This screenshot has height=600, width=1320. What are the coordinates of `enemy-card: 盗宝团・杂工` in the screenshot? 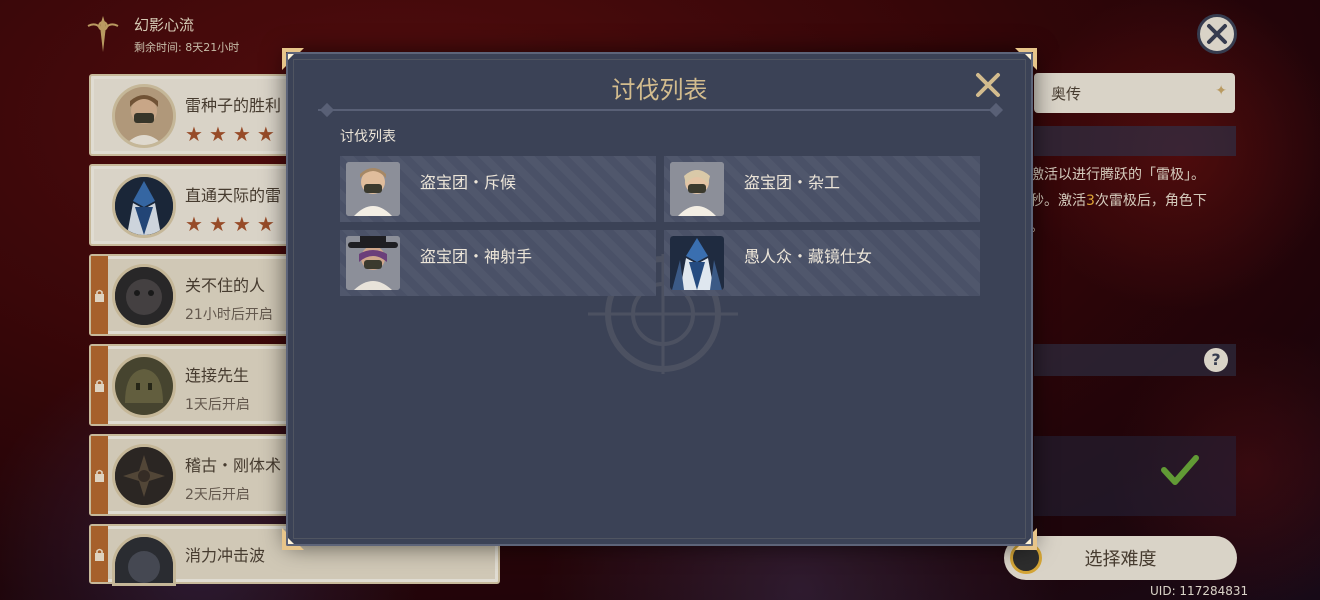 It's located at (822, 189).